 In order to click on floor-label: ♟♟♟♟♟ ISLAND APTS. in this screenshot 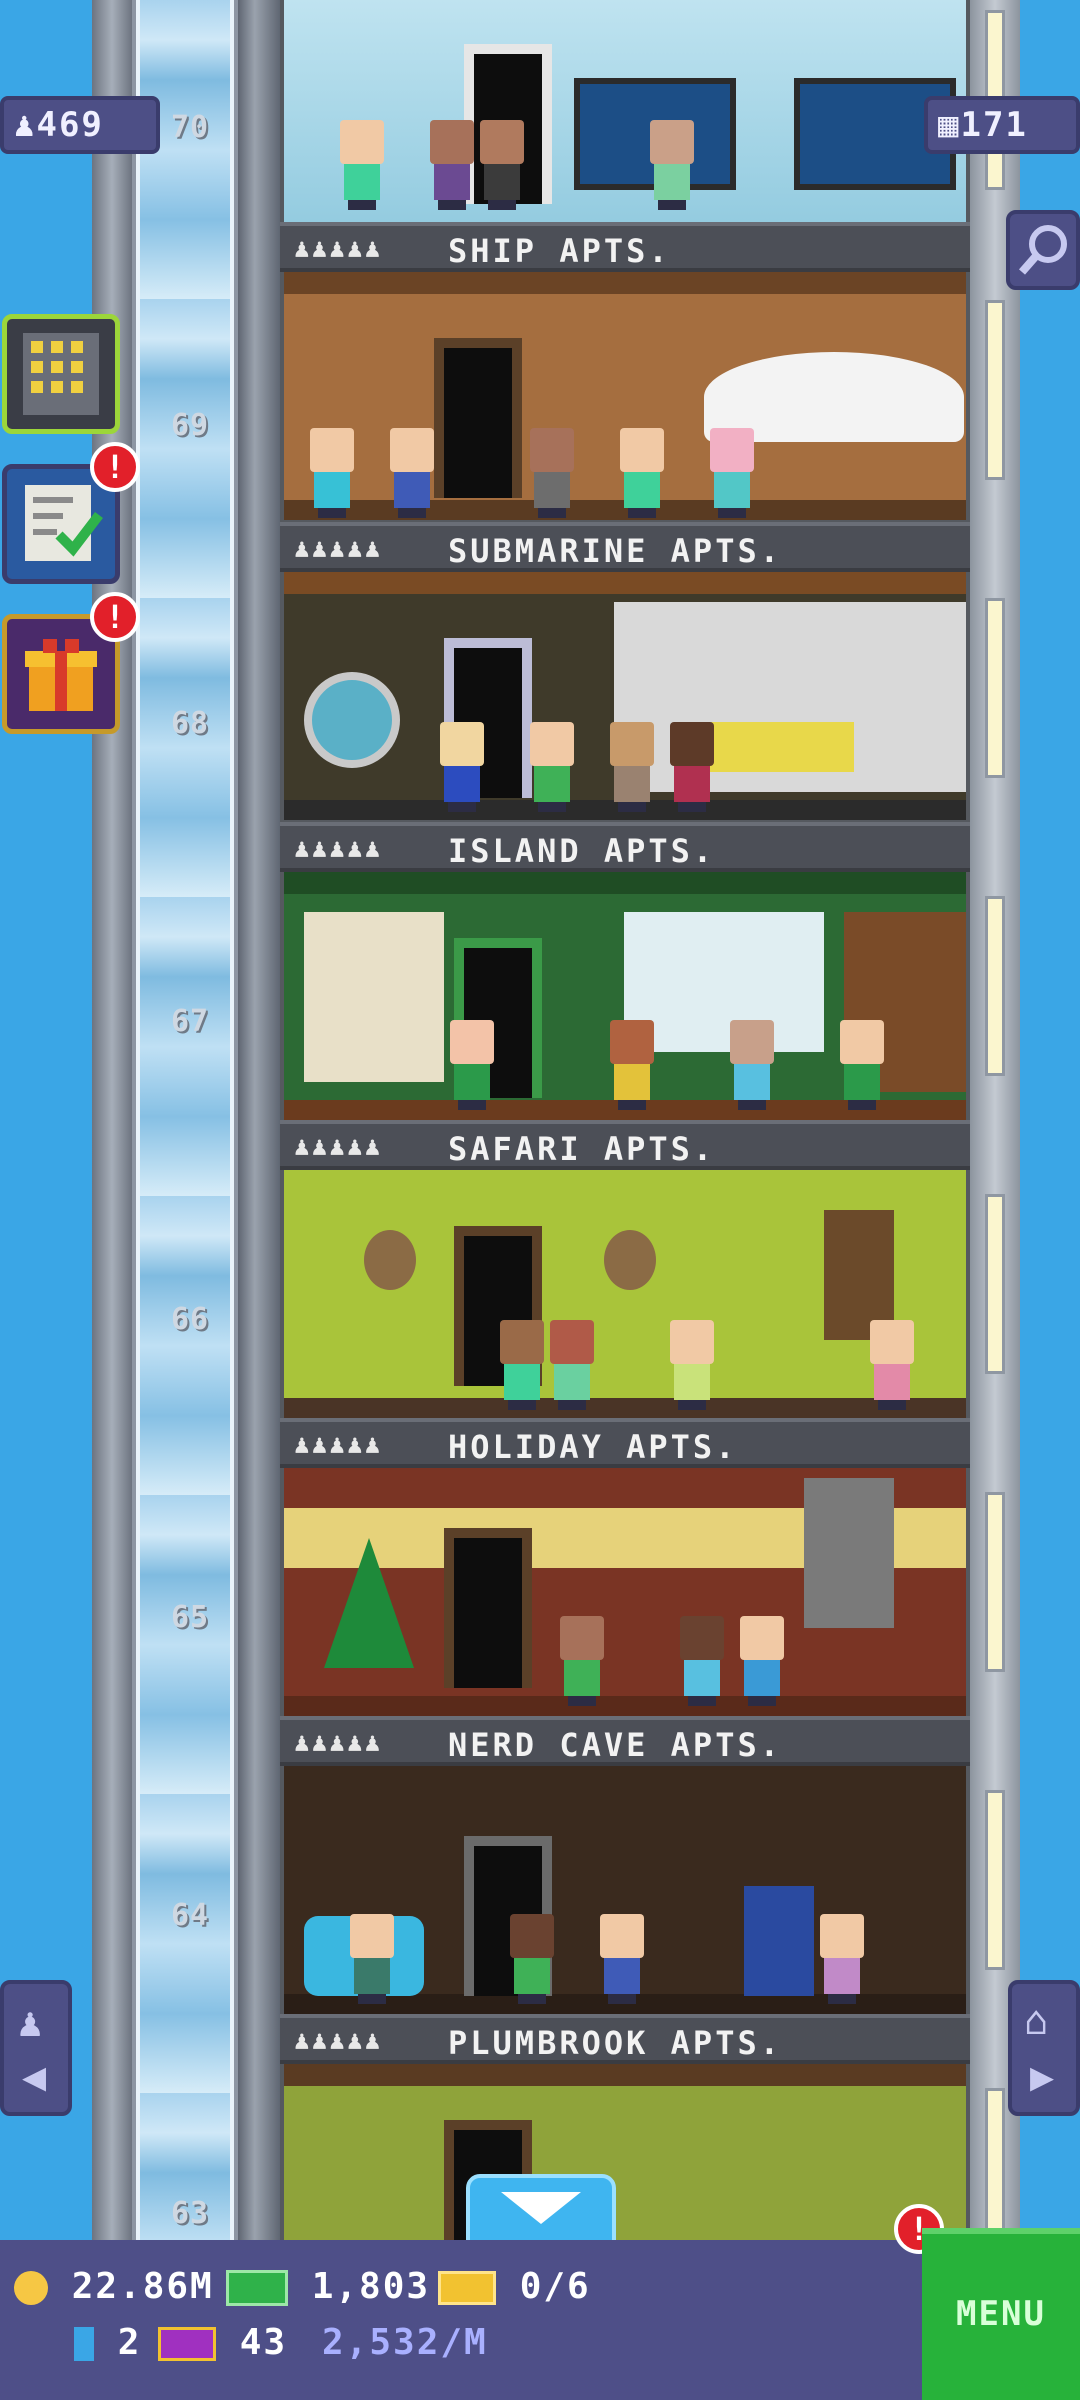, I will do `click(625, 847)`.